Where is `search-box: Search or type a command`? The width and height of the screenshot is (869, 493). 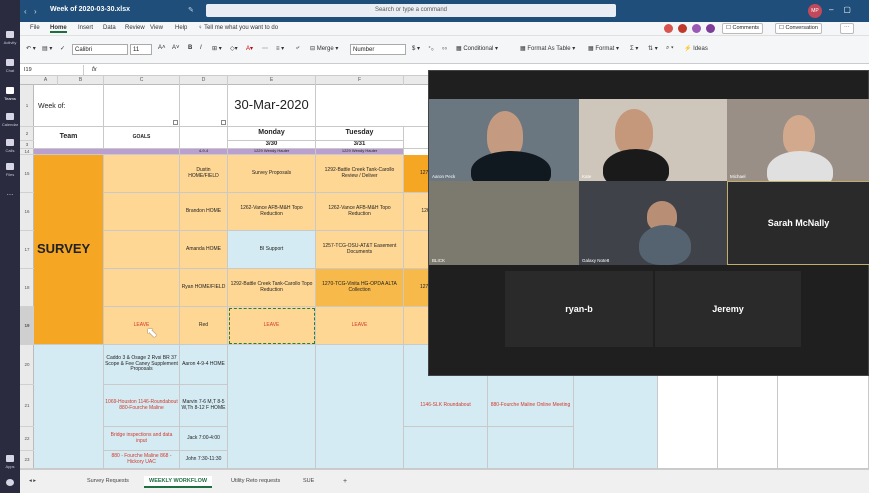 search-box: Search or type a command is located at coordinates (411, 10).